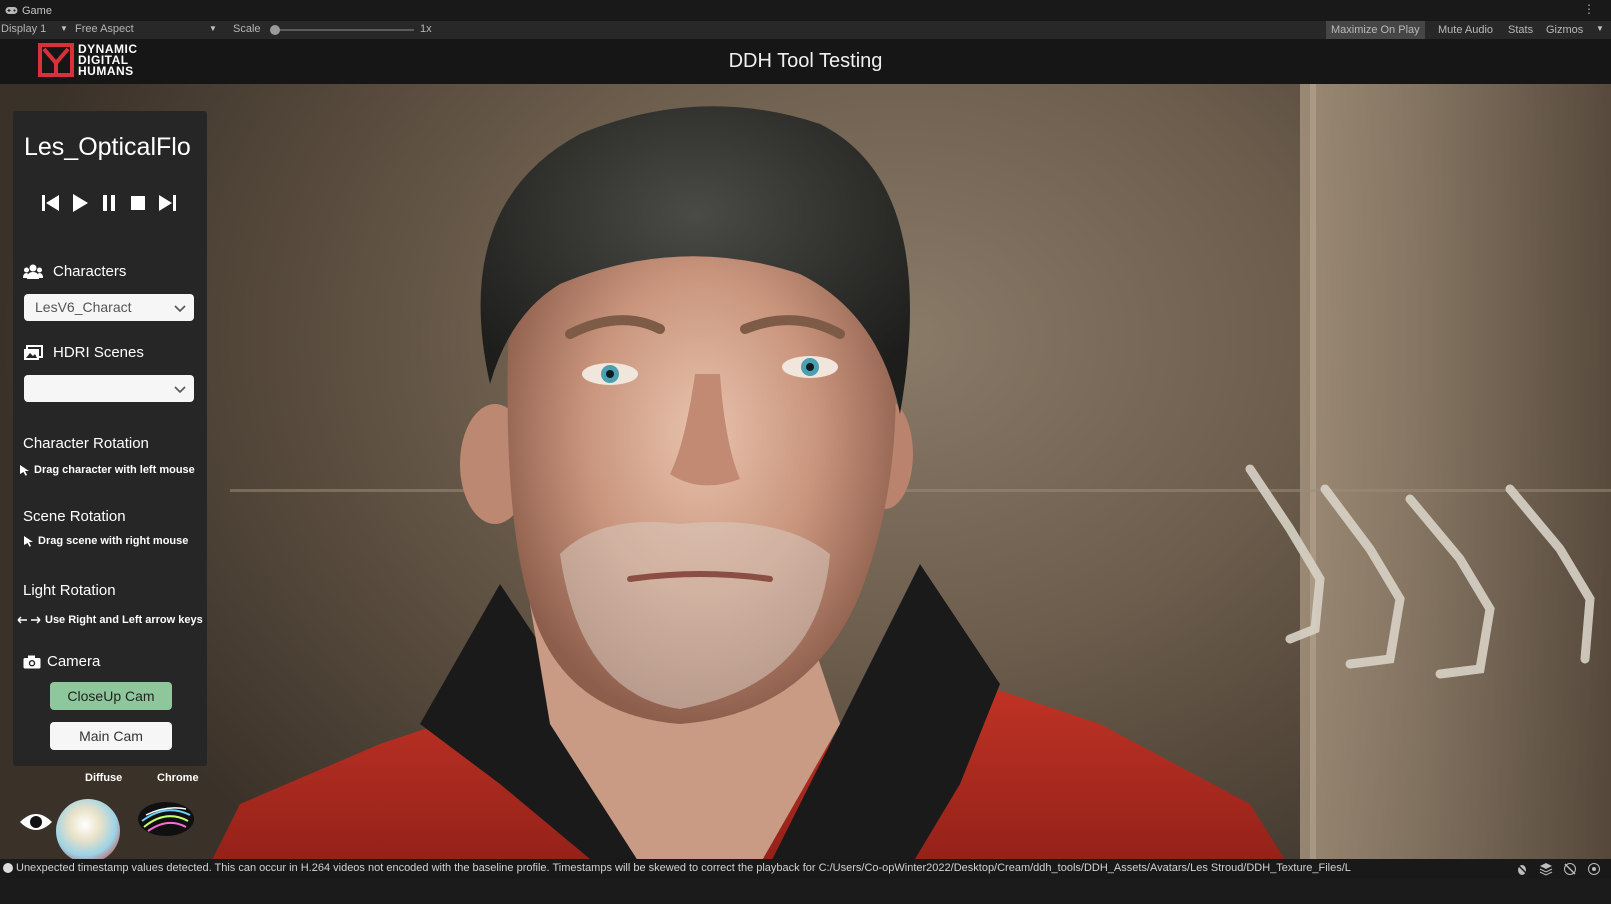 Image resolution: width=1611 pixels, height=904 pixels. What do you see at coordinates (104, 29) in the screenshot?
I see `aspect-dropdown: Free Aspect` at bounding box center [104, 29].